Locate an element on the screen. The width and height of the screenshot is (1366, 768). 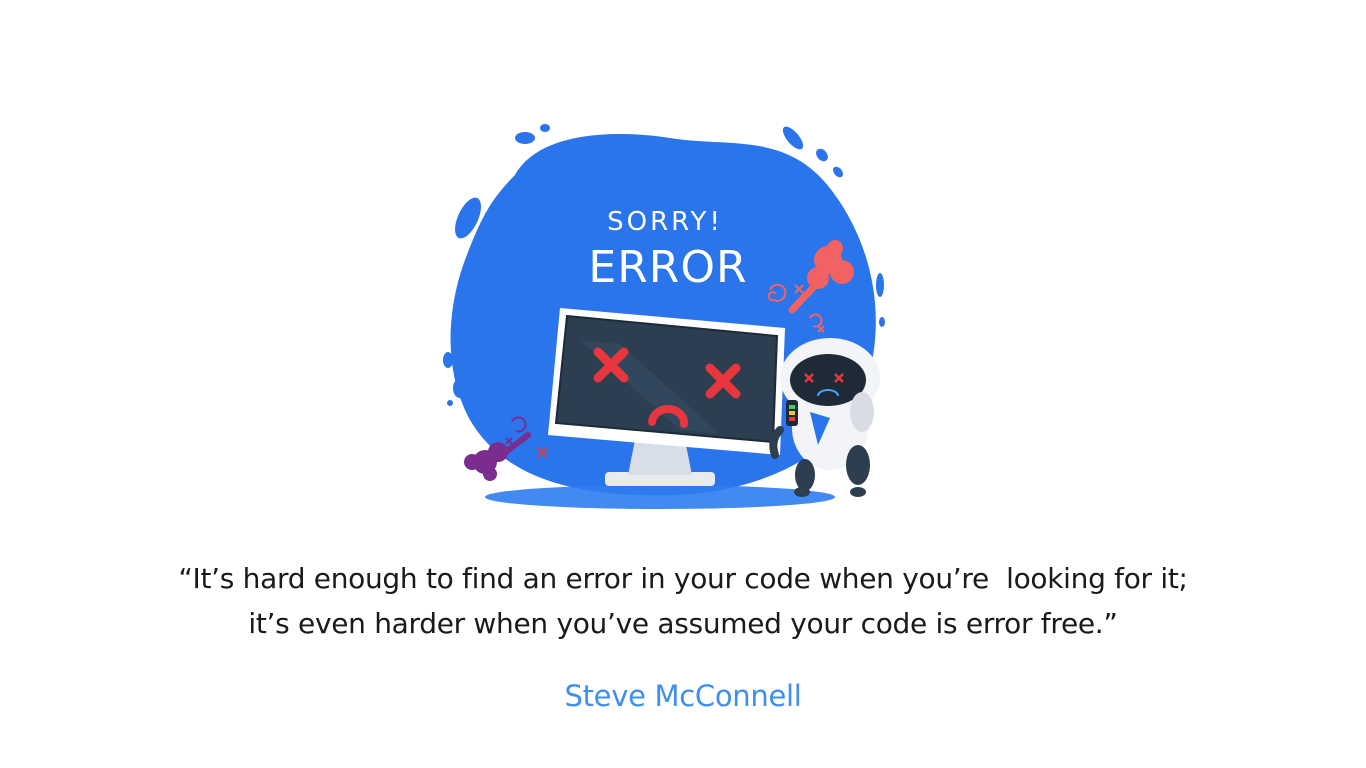
robot-mascot-icon is located at coordinates (824, 417).